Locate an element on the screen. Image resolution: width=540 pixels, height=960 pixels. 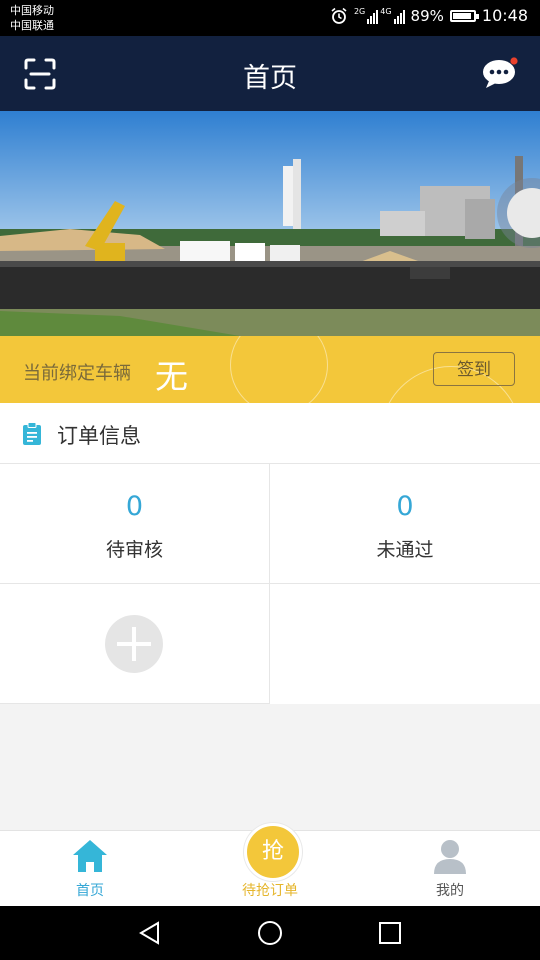
clock: 10:48 is located at coordinates (504, 15).